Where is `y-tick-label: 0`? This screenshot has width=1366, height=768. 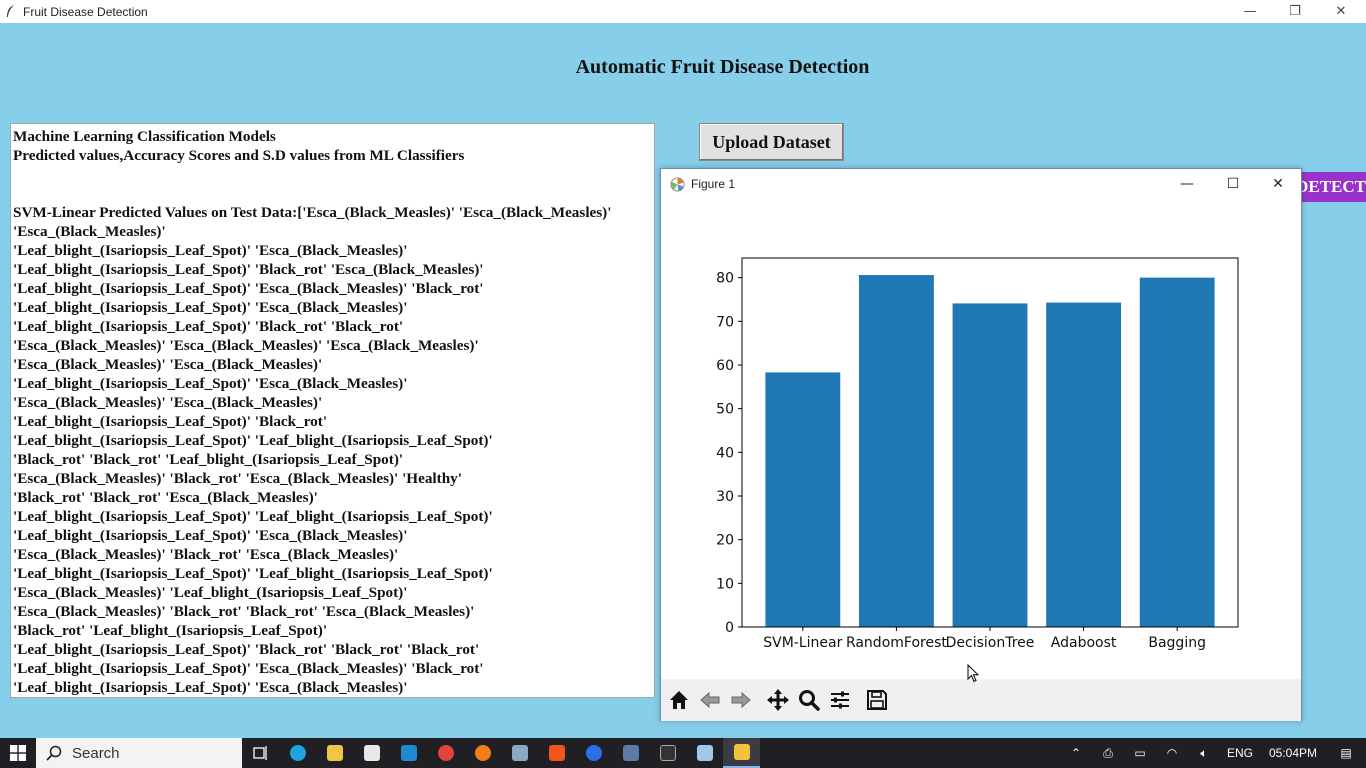 y-tick-label: 0 is located at coordinates (729, 628).